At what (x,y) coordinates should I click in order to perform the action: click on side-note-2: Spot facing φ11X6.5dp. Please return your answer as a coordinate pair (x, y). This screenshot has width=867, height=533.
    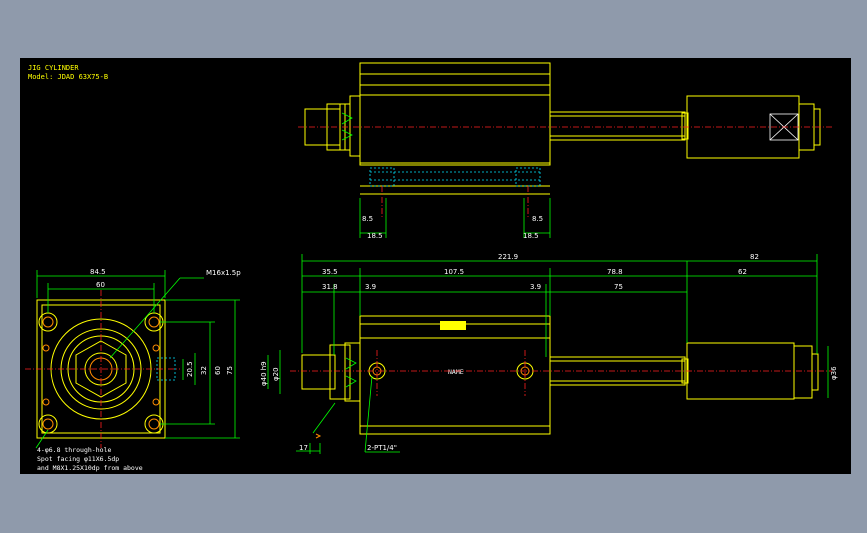
    Looking at the image, I should click on (78, 459).